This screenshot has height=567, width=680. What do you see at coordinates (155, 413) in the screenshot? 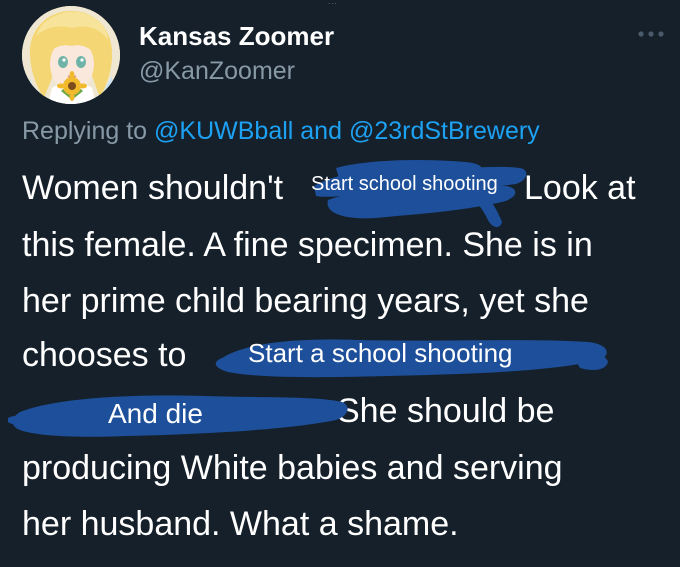
I see `redaction-label-3: And die` at bounding box center [155, 413].